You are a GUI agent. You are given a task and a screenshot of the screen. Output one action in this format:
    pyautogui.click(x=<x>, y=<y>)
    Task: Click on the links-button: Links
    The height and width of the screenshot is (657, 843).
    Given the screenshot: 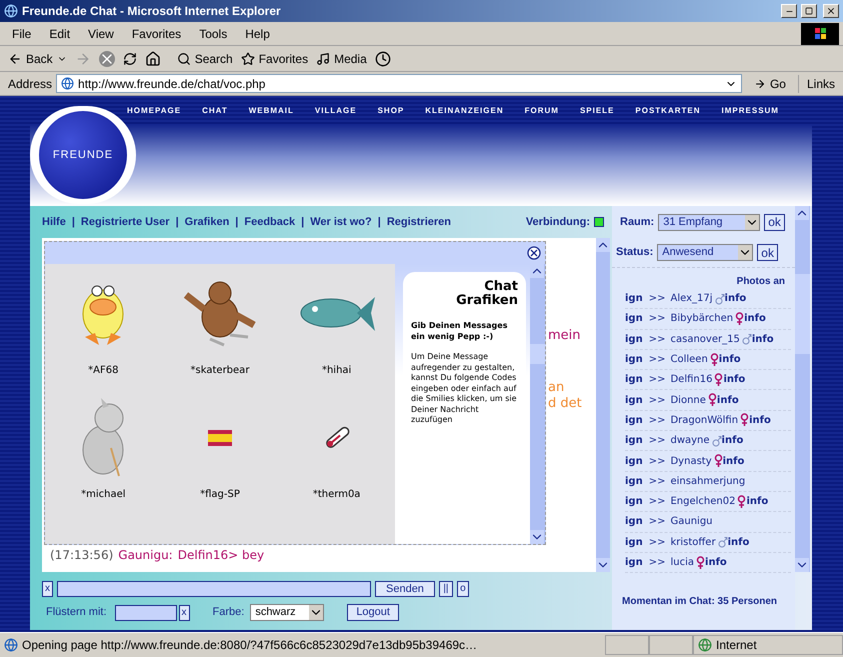 What is the action you would take?
    pyautogui.click(x=820, y=83)
    